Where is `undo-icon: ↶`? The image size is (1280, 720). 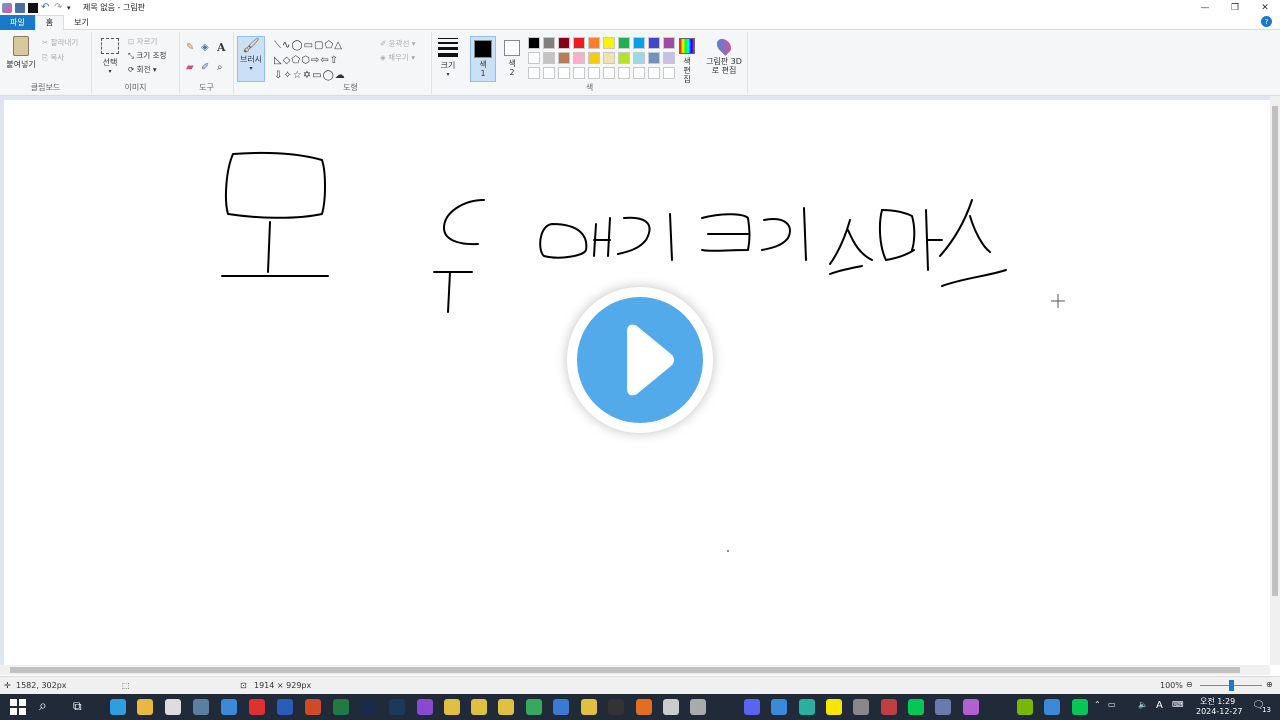
undo-icon: ↶ is located at coordinates (46, 7).